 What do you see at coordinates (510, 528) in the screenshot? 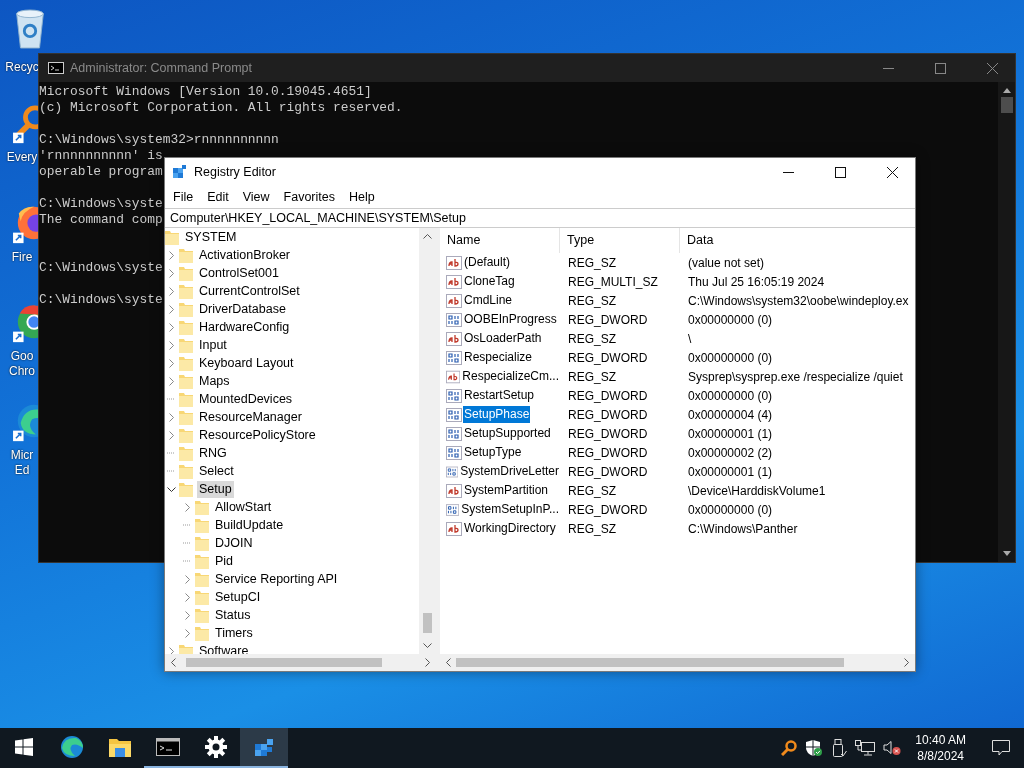
I see `value-name: WorkingDirectory` at bounding box center [510, 528].